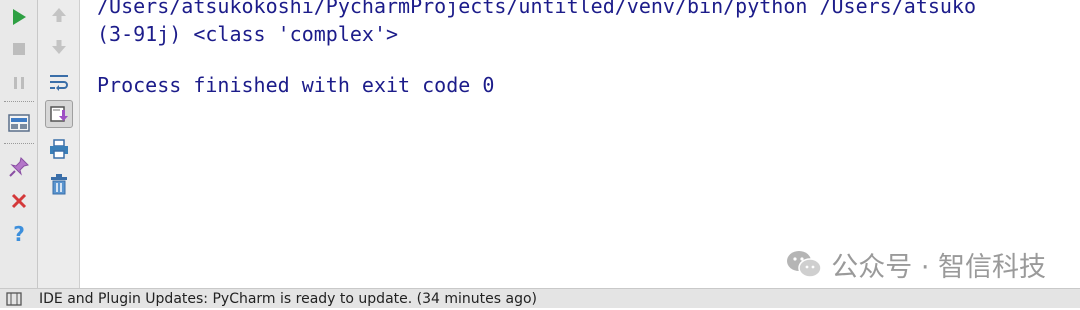  Describe the element at coordinates (296, 85) in the screenshot. I see `console-line-exit: Process finished with exit code 0` at that location.